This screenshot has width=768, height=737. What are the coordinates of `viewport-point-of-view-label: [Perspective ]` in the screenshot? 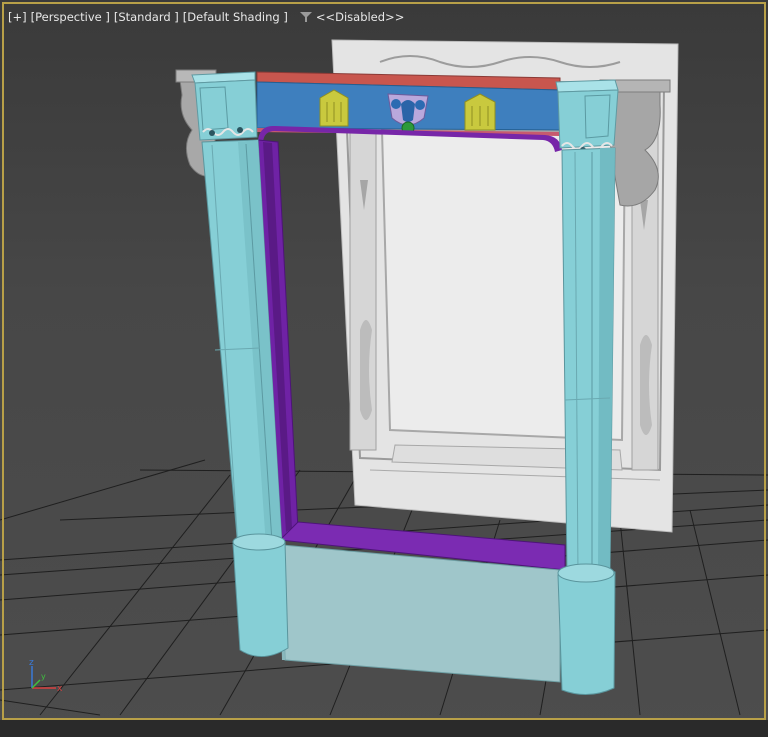 It's located at (70, 17).